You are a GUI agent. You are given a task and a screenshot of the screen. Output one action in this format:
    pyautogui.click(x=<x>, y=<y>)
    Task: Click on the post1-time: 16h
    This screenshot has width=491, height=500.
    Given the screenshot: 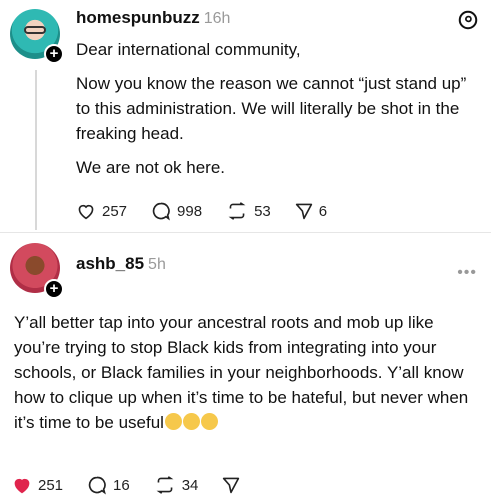 What is the action you would take?
    pyautogui.click(x=217, y=18)
    